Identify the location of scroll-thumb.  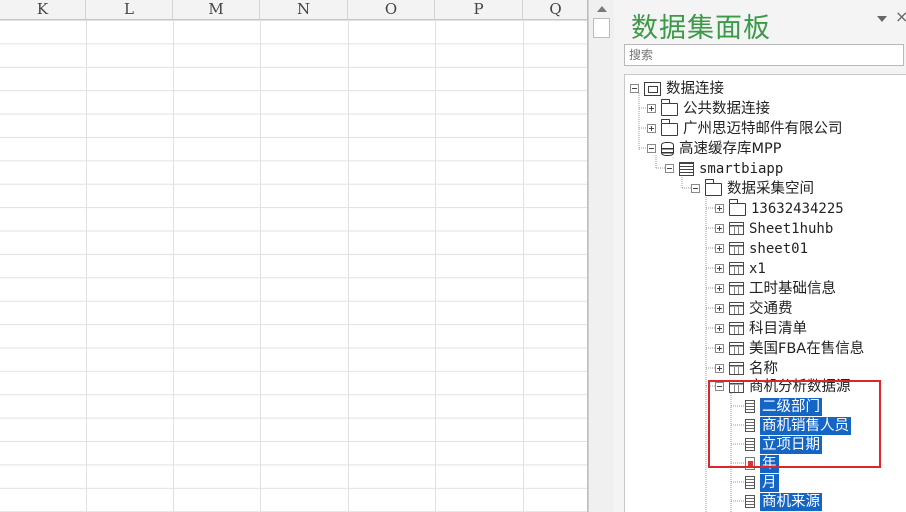
(601, 28).